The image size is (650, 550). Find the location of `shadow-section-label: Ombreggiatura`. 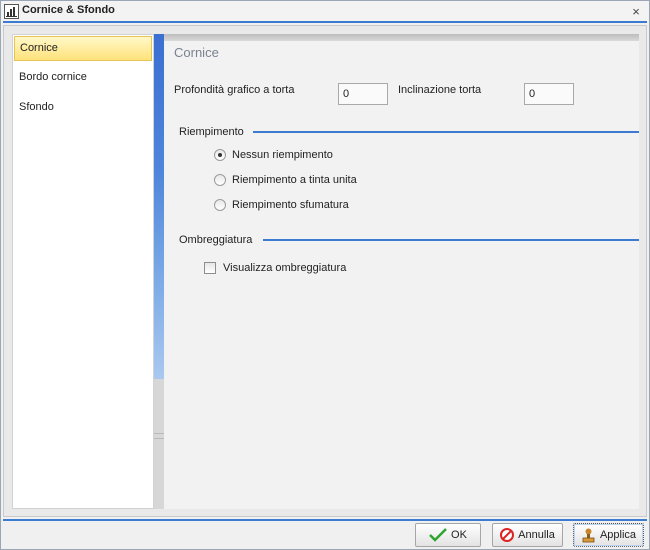

shadow-section-label: Ombreggiatura is located at coordinates (216, 240).